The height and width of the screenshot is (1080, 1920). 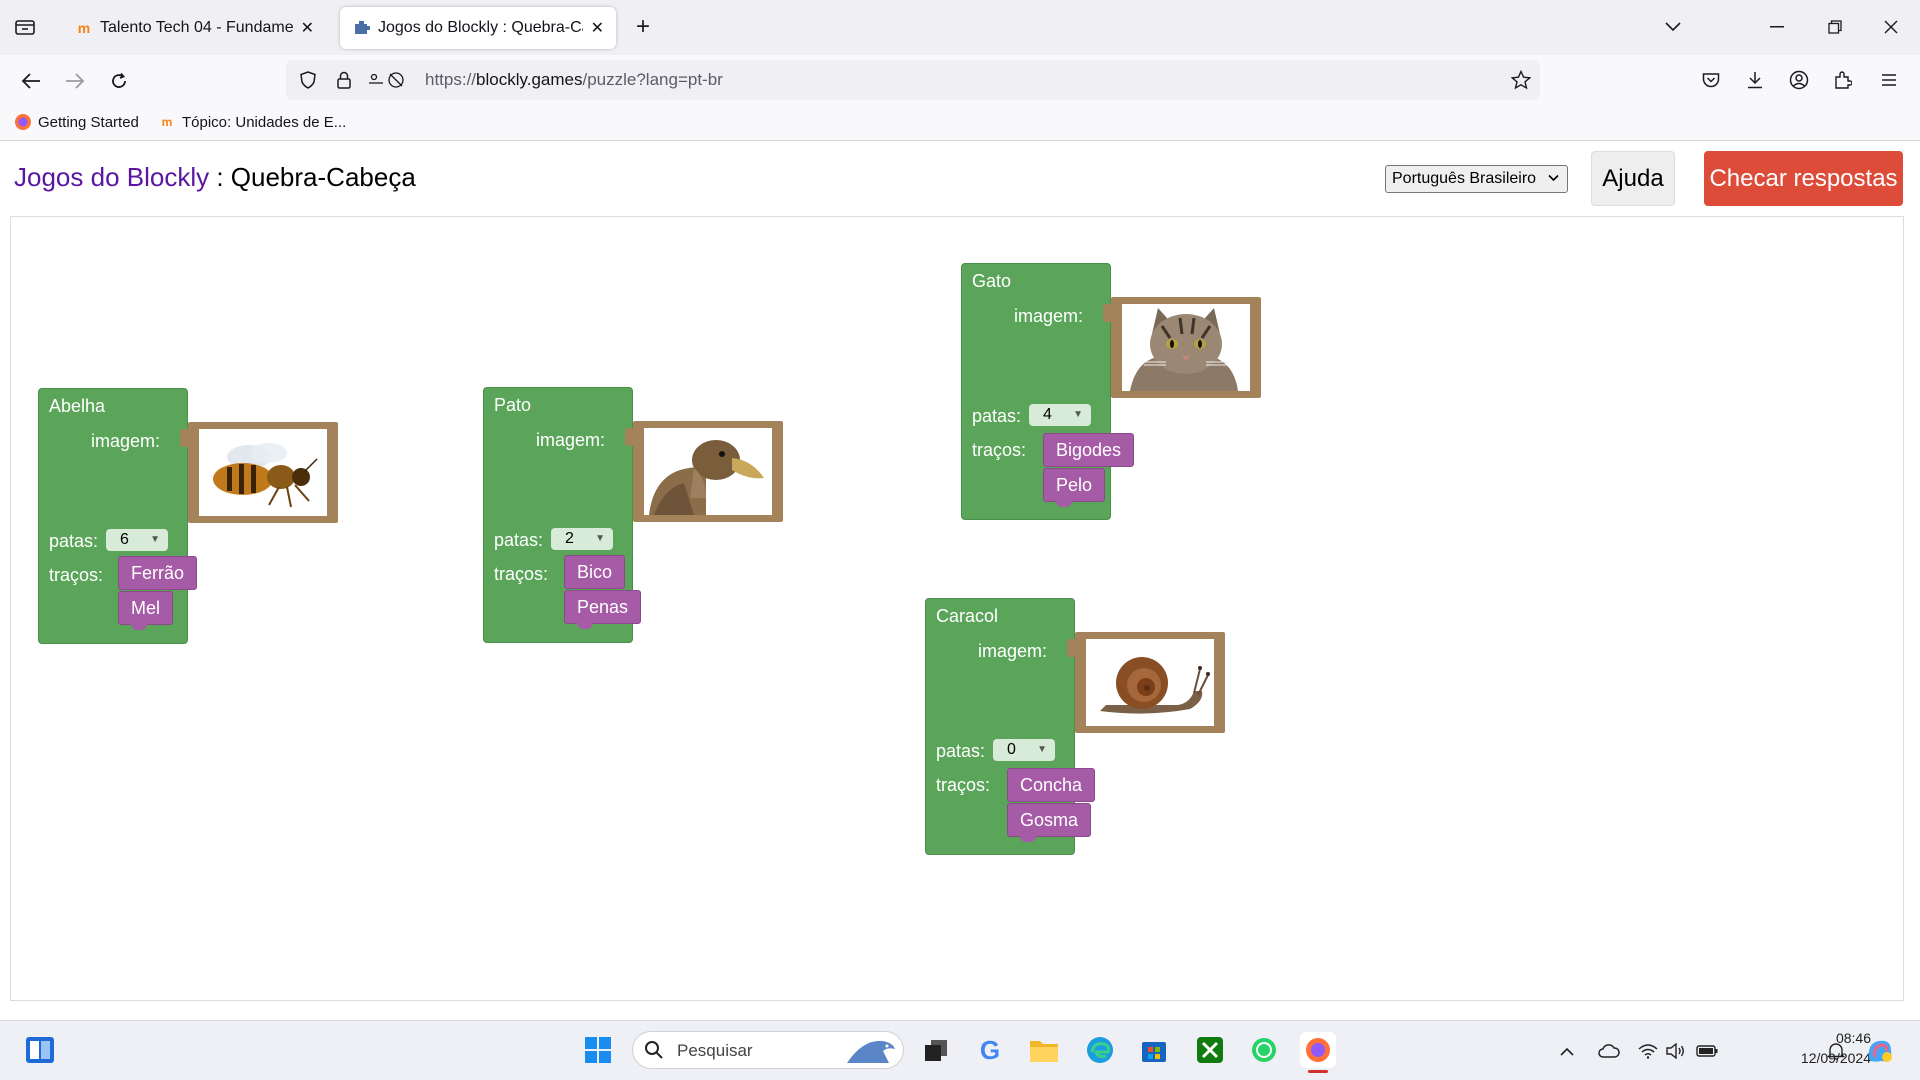 I want to click on whatsapp-icon, so click(x=1264, y=1050).